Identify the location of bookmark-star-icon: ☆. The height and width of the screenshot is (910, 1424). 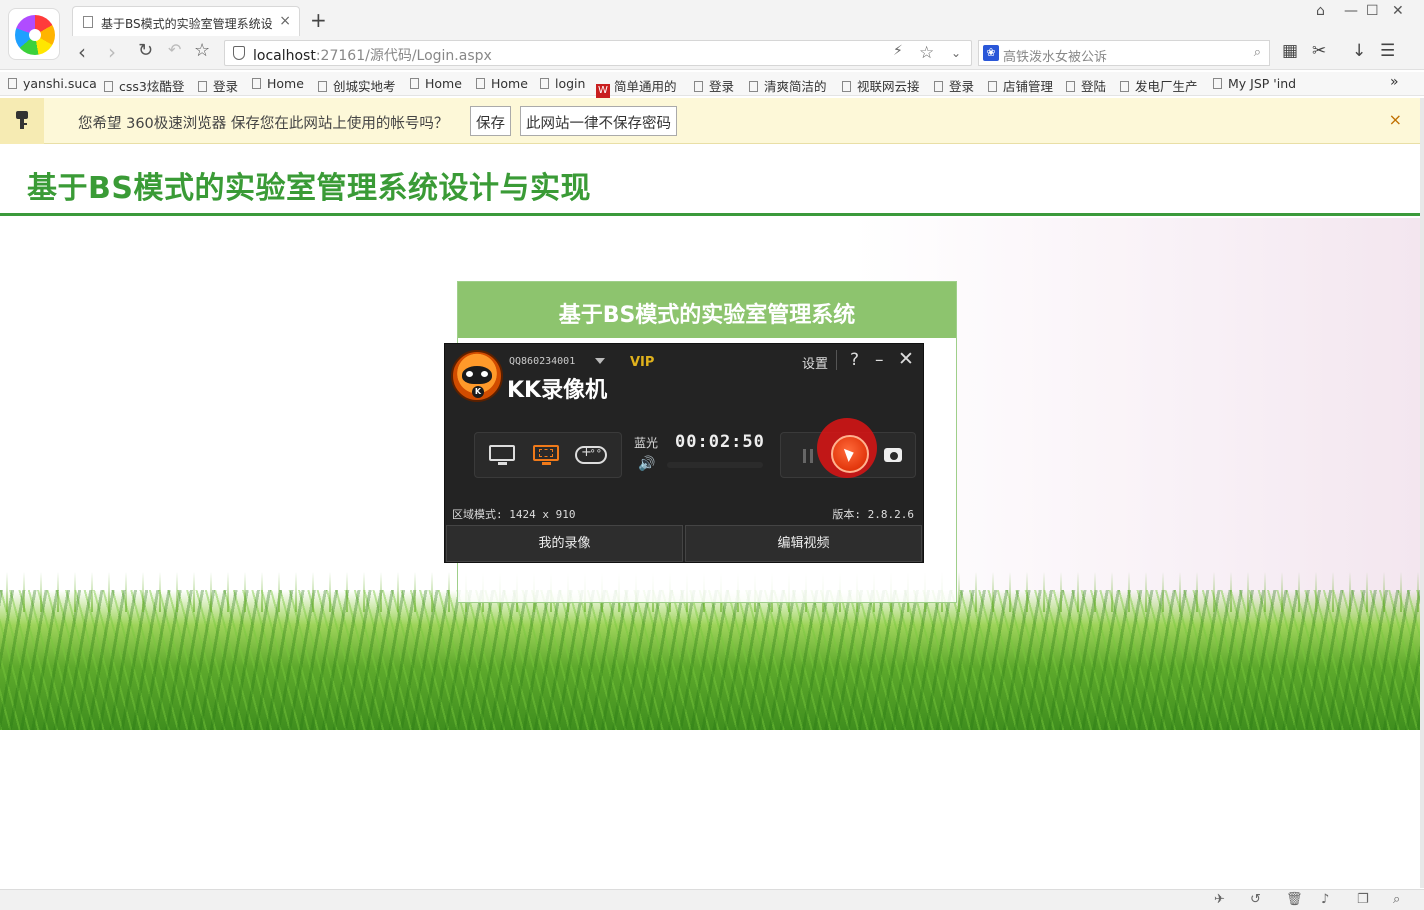
(926, 53).